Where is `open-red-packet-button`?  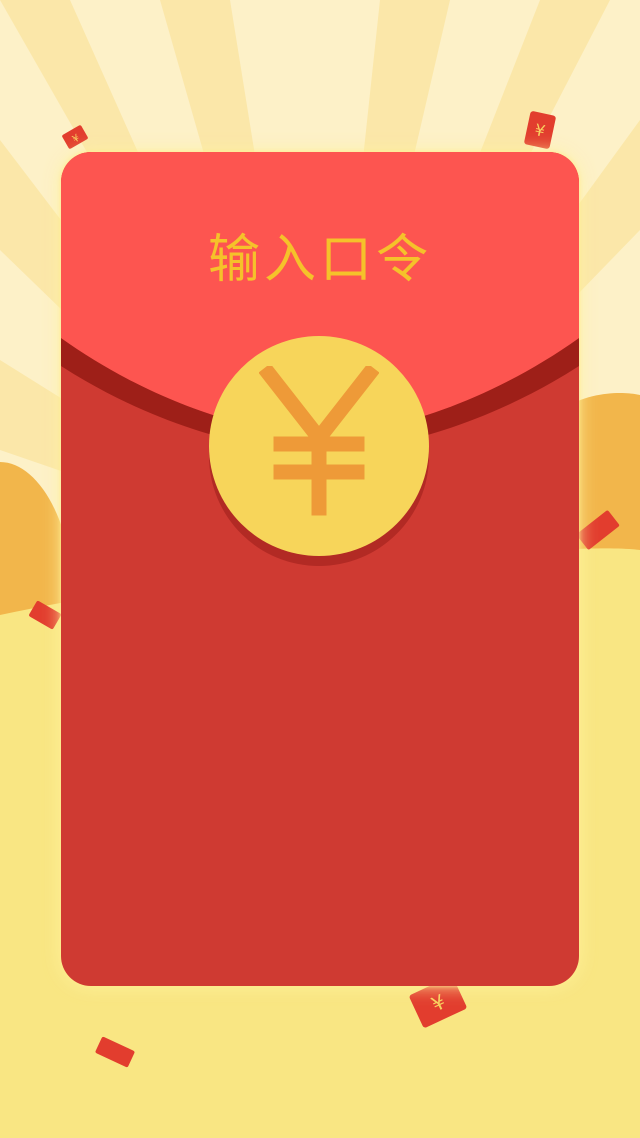 open-red-packet-button is located at coordinates (319, 446).